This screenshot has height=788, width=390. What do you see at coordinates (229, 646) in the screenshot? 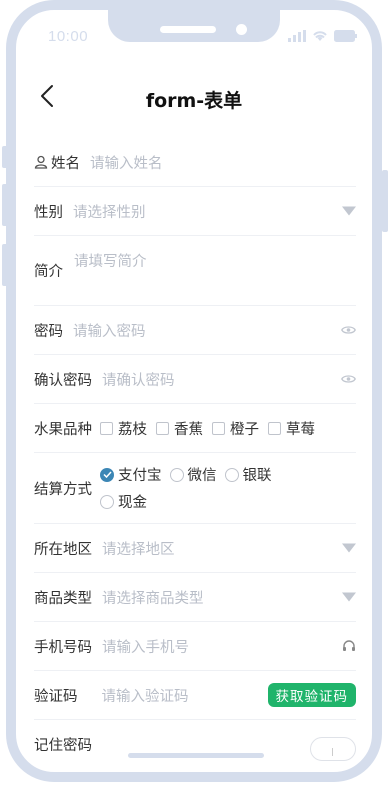
I see `phone-input: 请输入手机号` at bounding box center [229, 646].